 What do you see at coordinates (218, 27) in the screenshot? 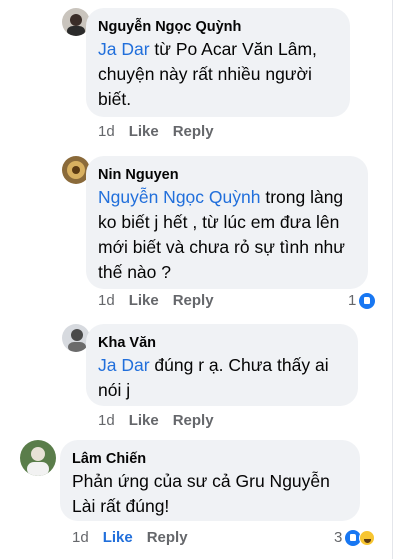
I see `comment-author: Nguyễn Ngọc Quỳnh` at bounding box center [218, 27].